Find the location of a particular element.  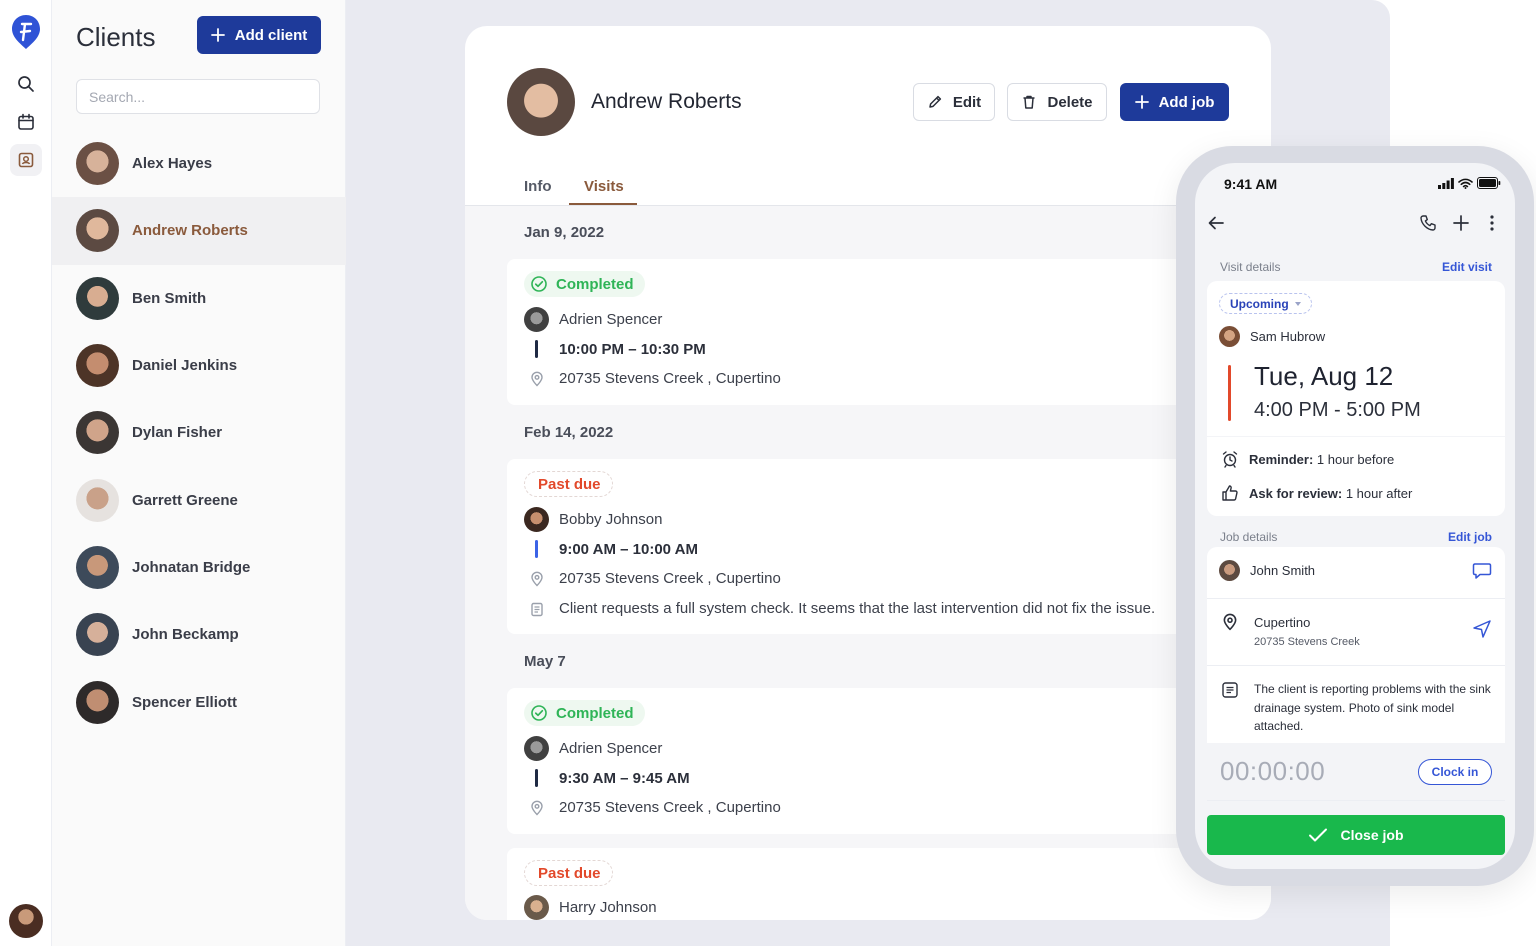

edit-button: Edit is located at coordinates (954, 102).